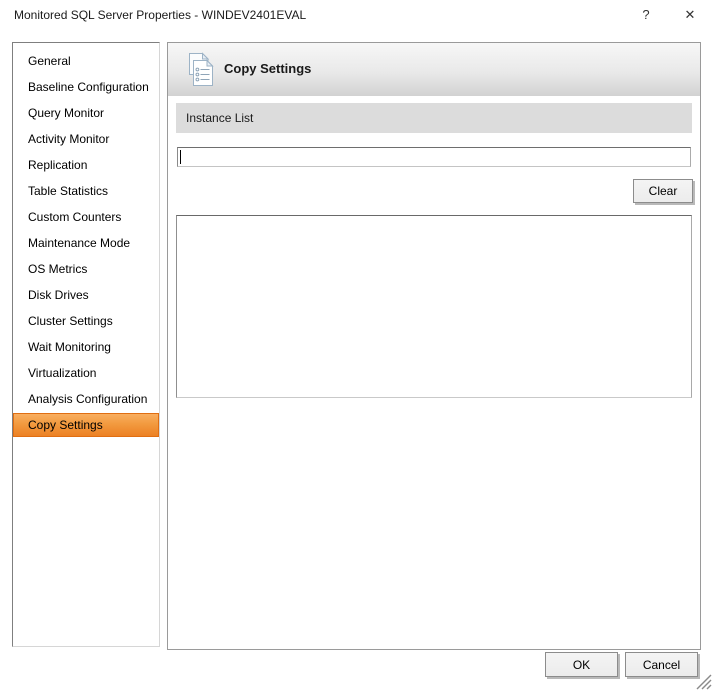  I want to click on clear-button: Clear, so click(663, 191).